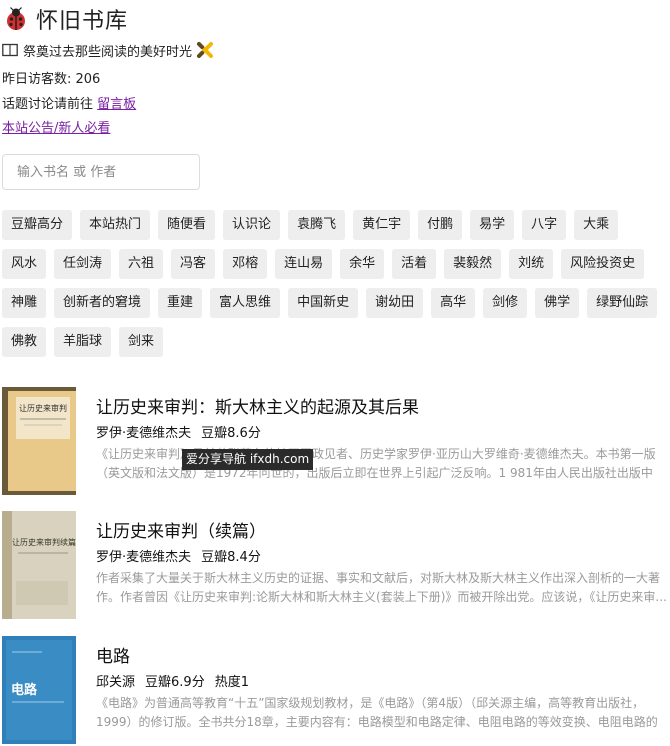 The image size is (670, 746). I want to click on tag-button: 任剑涛, so click(83, 264).